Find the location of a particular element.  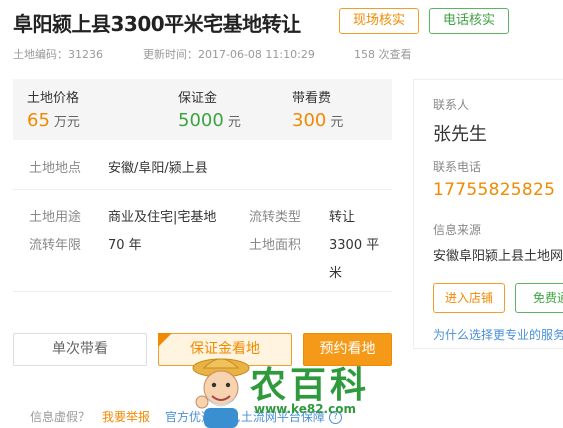

book-view-button: 预约看地 is located at coordinates (347, 349).